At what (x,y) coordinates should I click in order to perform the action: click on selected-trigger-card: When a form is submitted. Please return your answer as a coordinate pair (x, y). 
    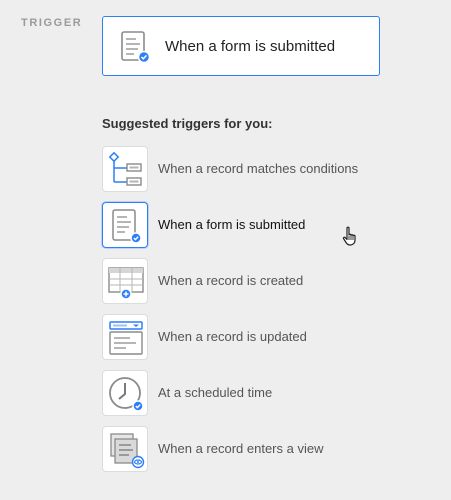
    Looking at the image, I should click on (241, 46).